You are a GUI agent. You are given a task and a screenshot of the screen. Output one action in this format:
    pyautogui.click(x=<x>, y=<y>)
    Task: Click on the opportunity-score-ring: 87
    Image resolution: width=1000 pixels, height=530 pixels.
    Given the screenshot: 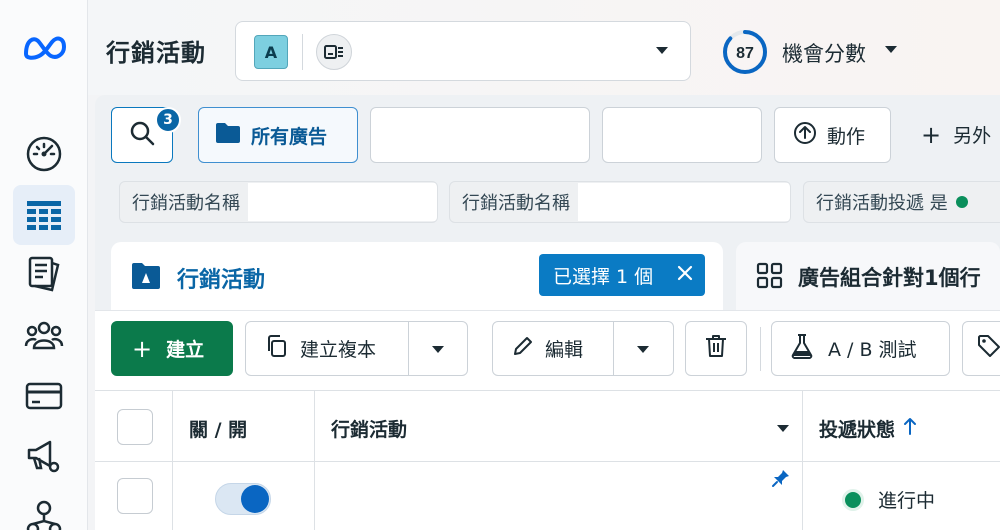 What is the action you would take?
    pyautogui.click(x=745, y=52)
    